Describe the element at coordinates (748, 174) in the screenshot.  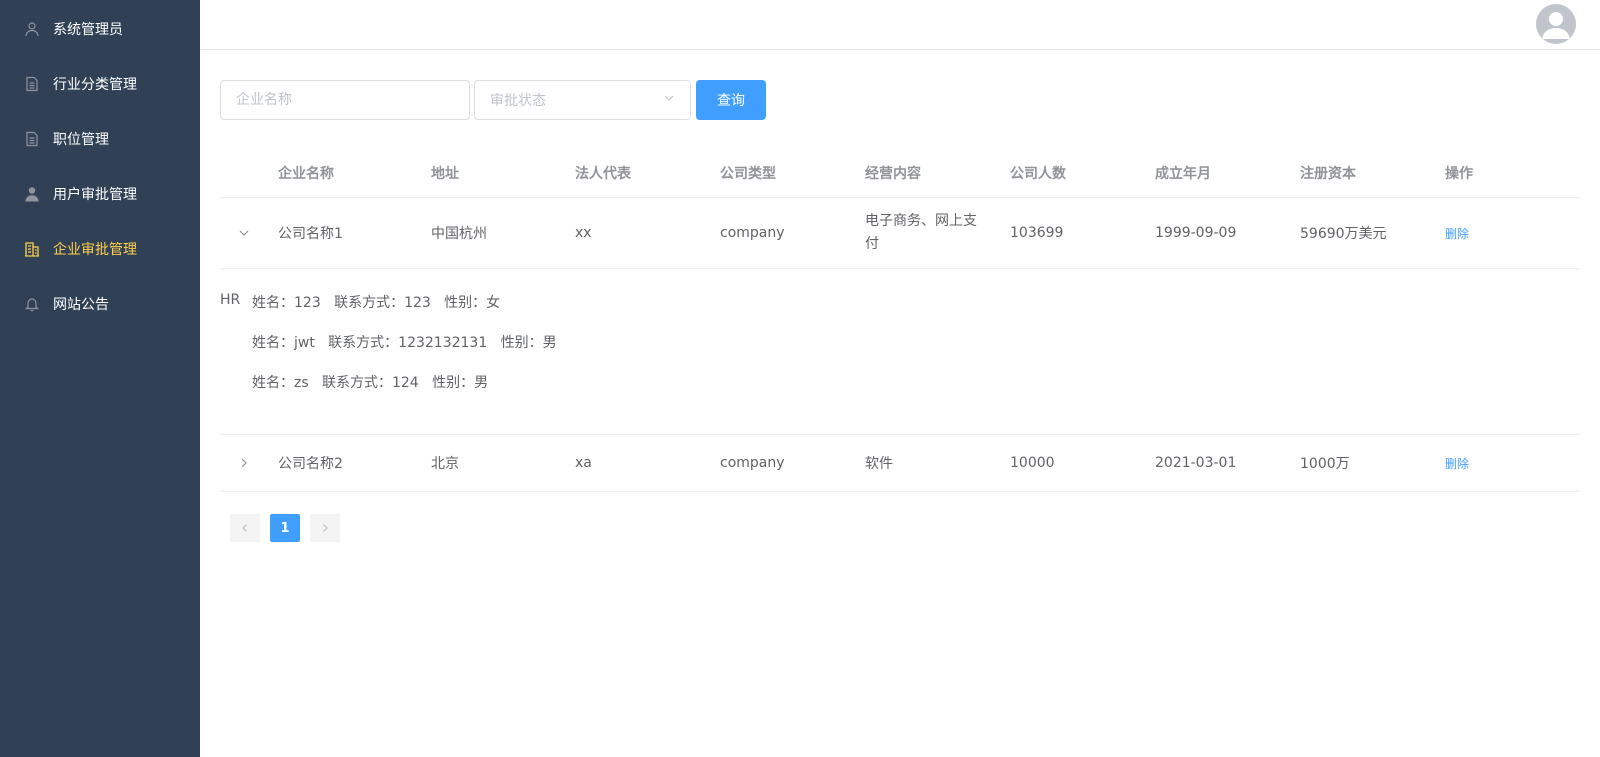
I see `column-header: 公司类型` at that location.